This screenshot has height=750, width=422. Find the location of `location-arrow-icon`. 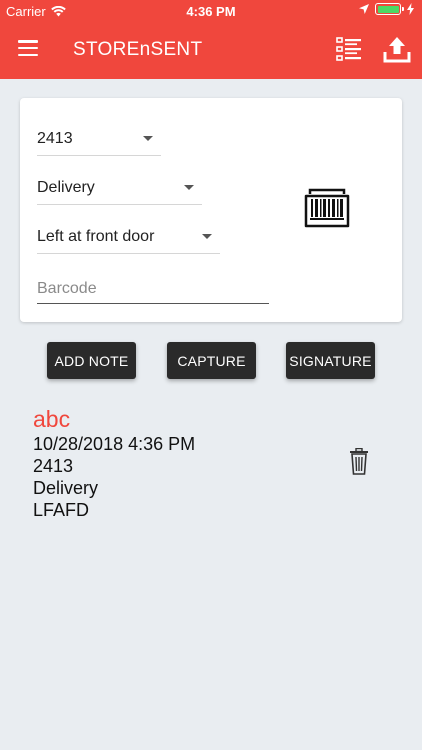

location-arrow-icon is located at coordinates (364, 9).